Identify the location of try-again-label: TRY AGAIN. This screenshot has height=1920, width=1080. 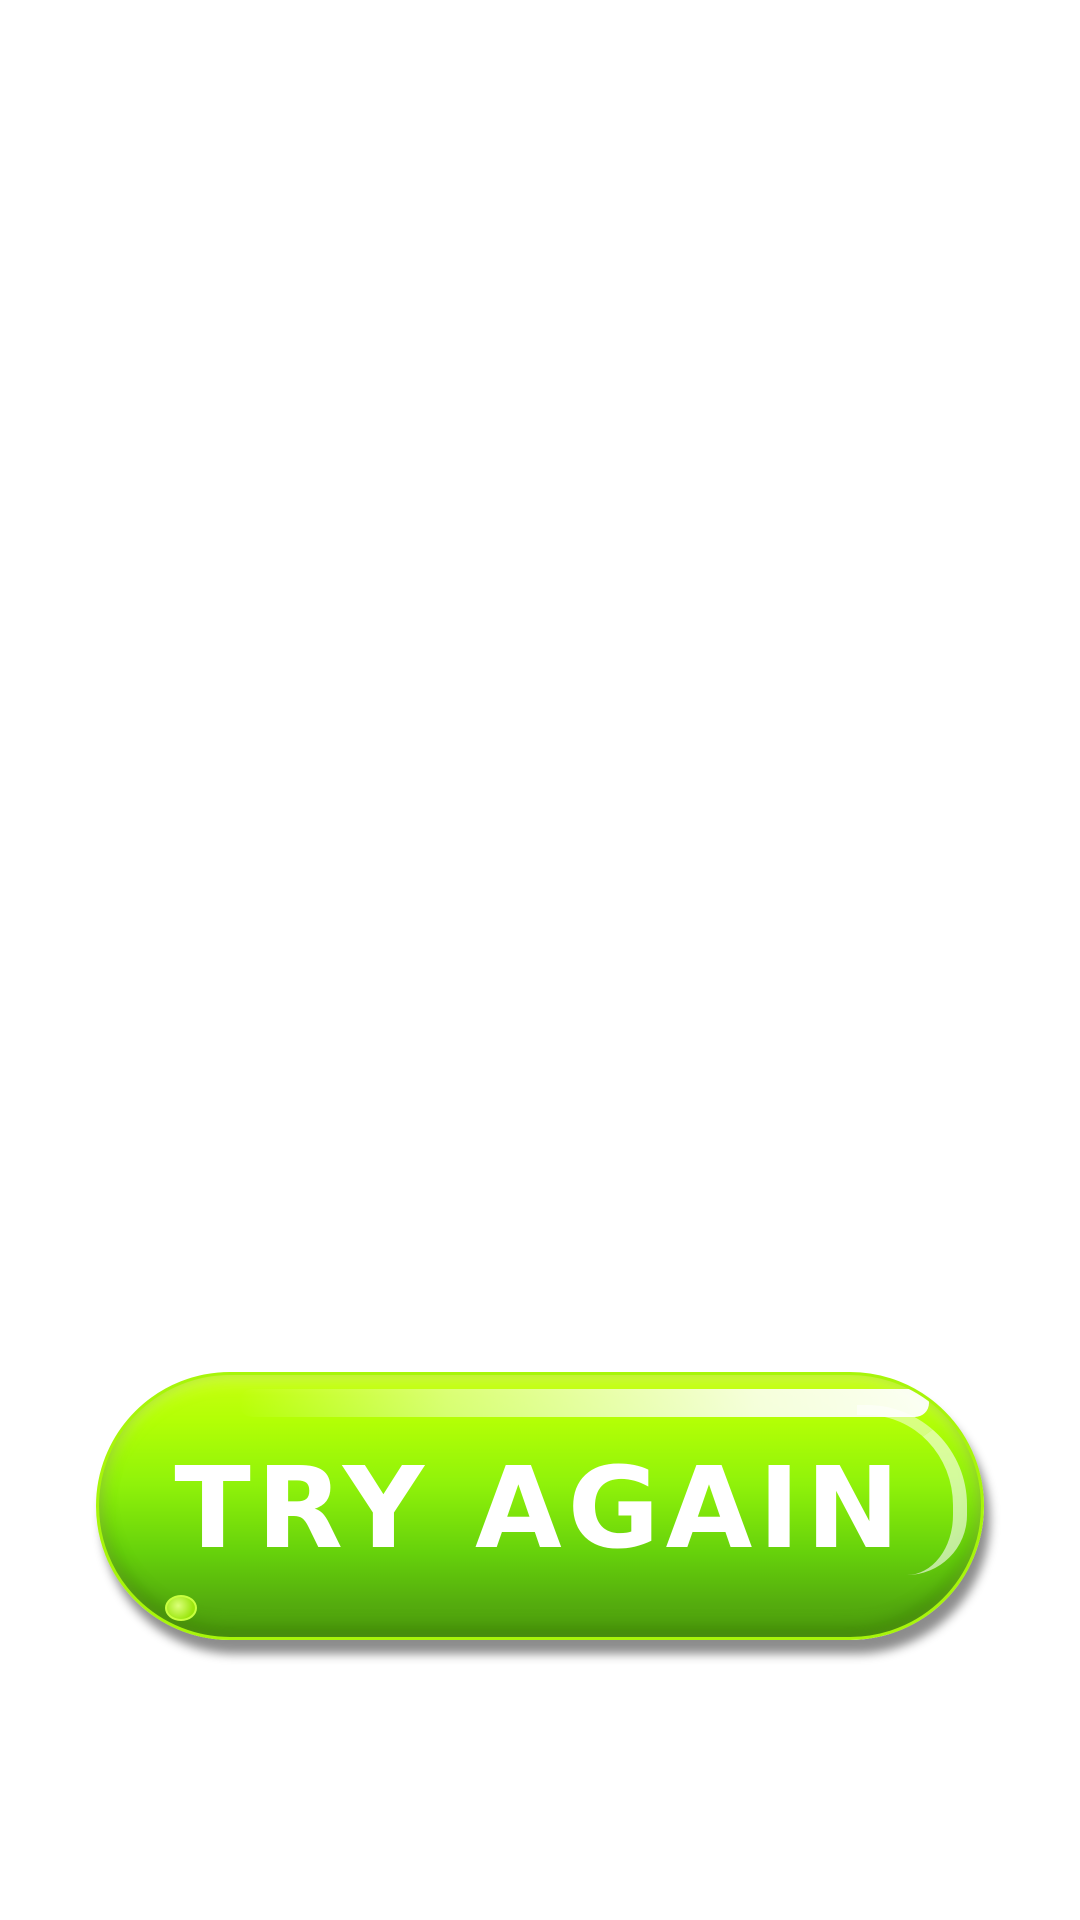
(540, 1509).